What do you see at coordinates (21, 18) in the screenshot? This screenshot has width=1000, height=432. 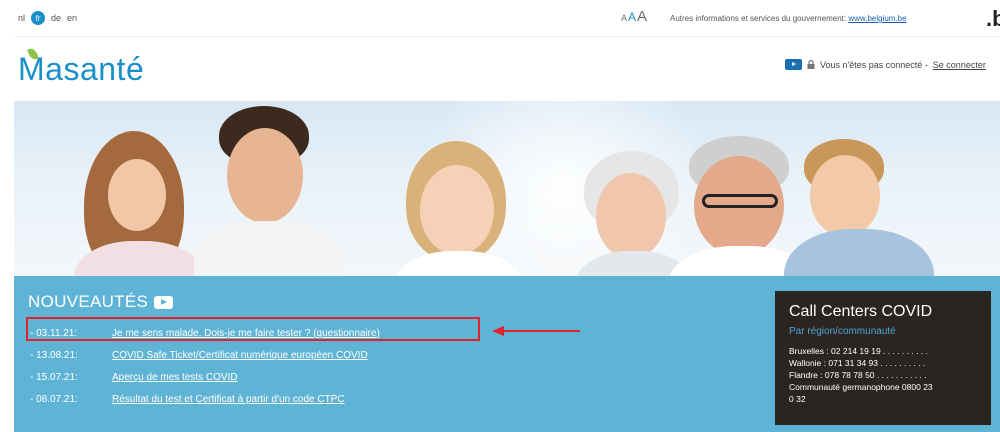 I see `lang-nl: nl` at bounding box center [21, 18].